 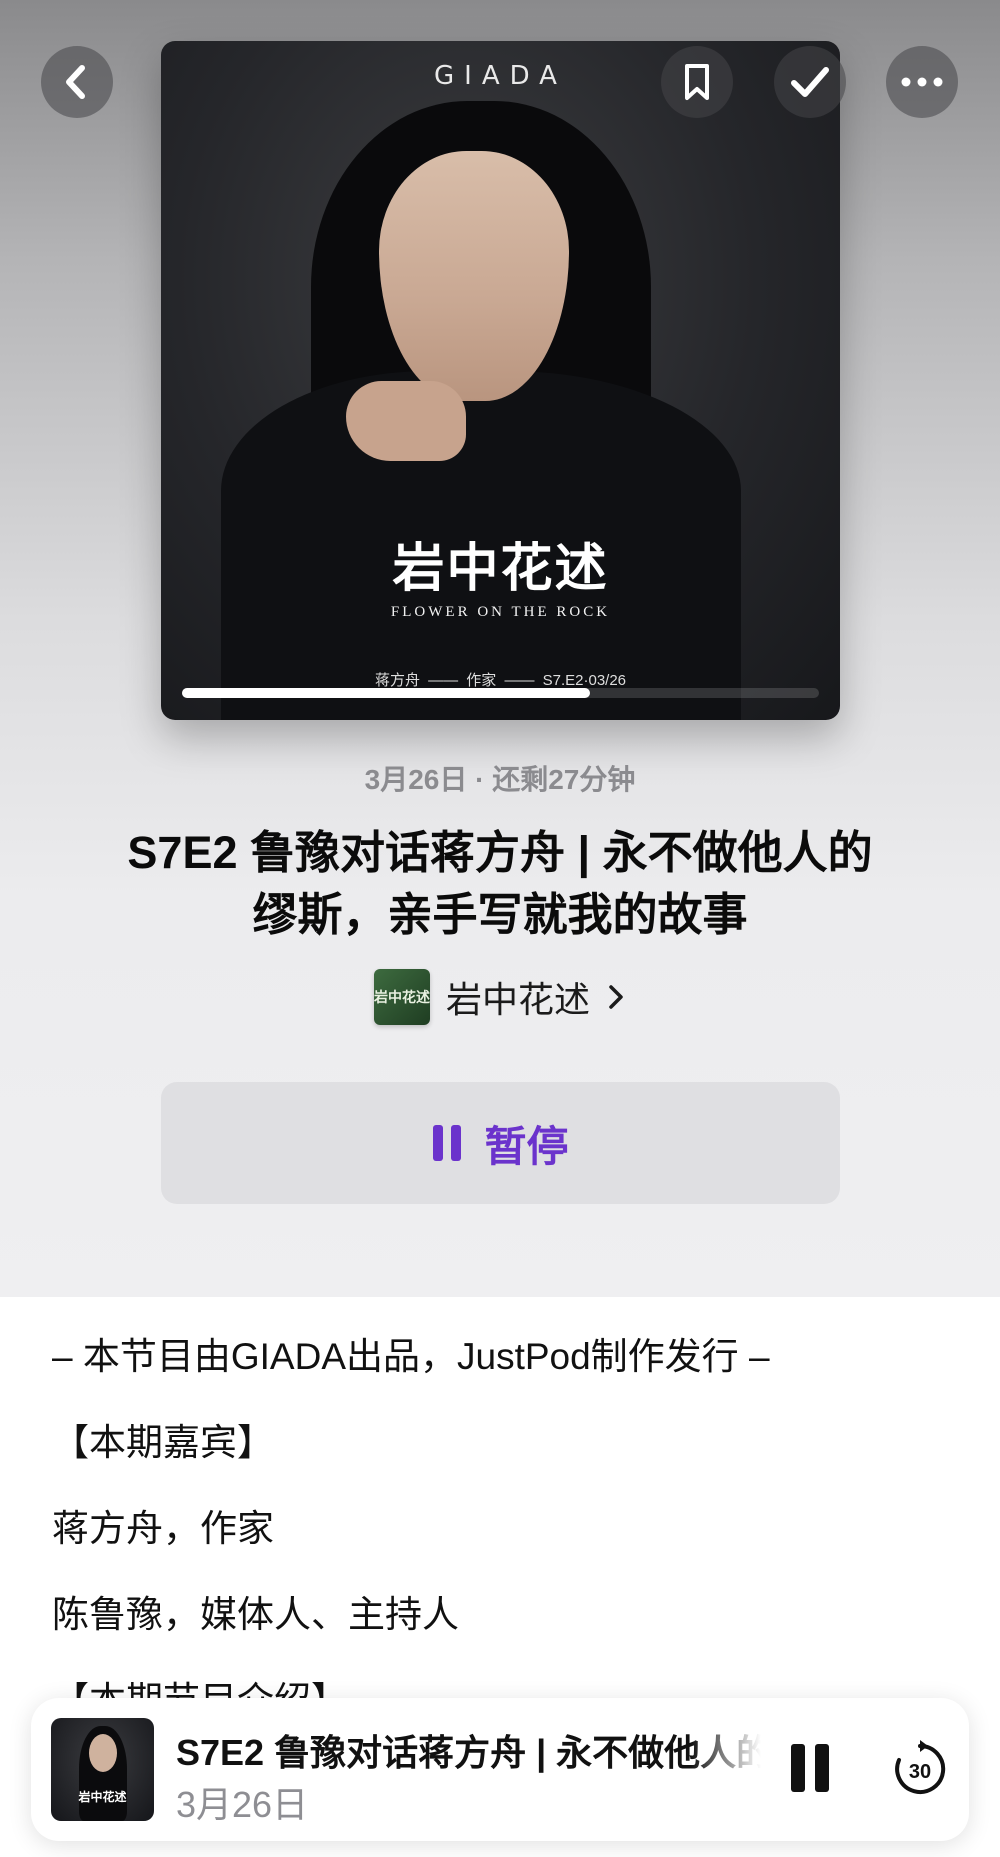 What do you see at coordinates (920, 1772) in the screenshot?
I see `skip-seconds-label: 30` at bounding box center [920, 1772].